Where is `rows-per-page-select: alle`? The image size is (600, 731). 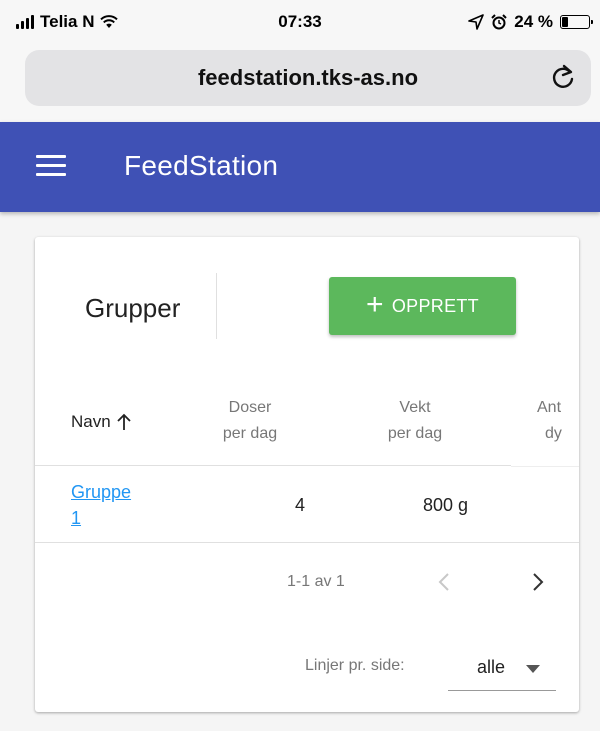 rows-per-page-select: alle is located at coordinates (502, 669).